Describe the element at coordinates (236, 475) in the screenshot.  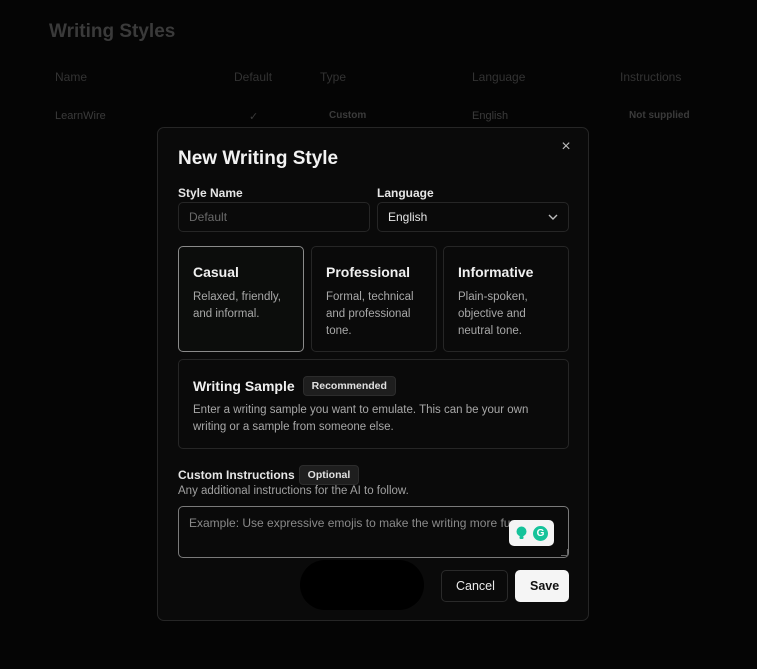
I see `custom-instructions-title: Custom Instructions` at that location.